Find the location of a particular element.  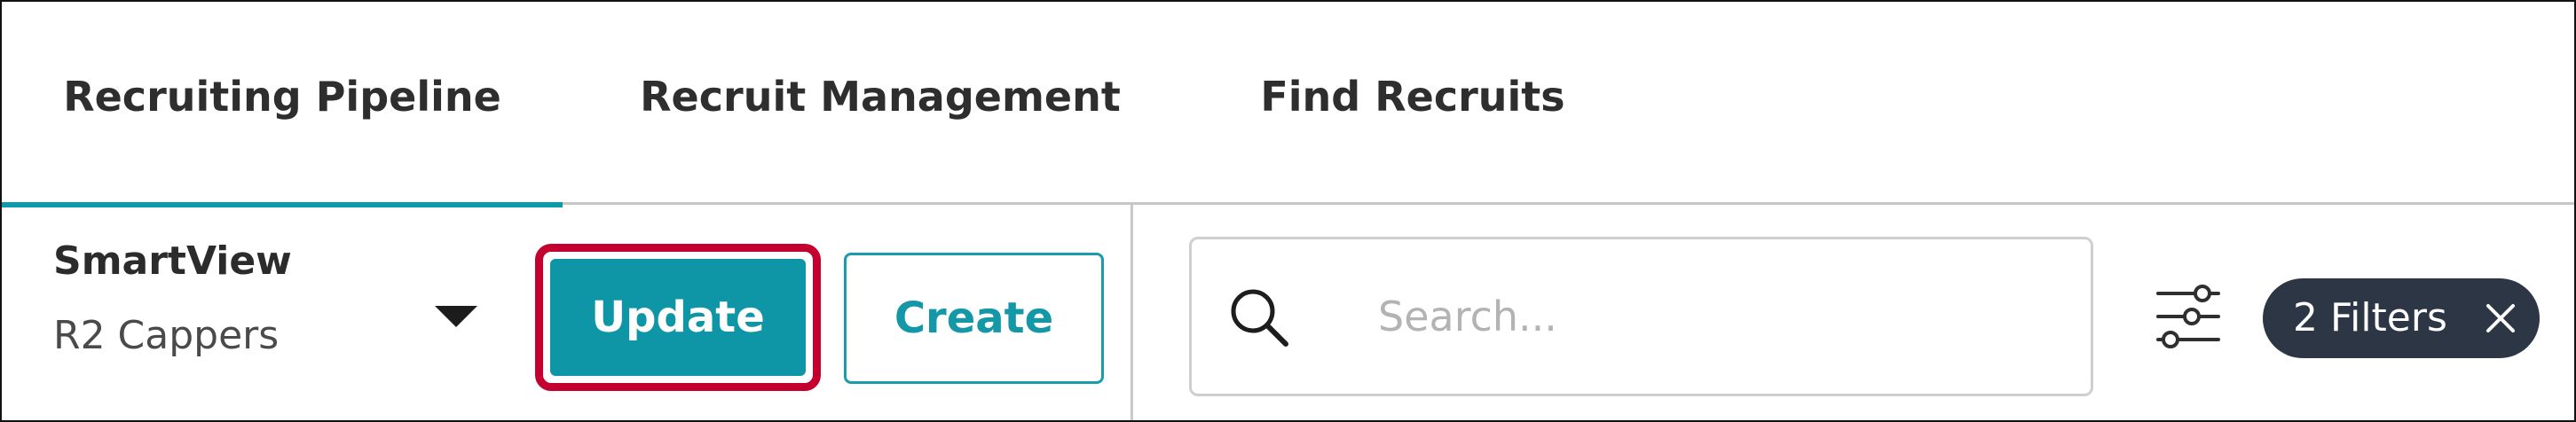

toolbar-divider is located at coordinates (1131, 312).